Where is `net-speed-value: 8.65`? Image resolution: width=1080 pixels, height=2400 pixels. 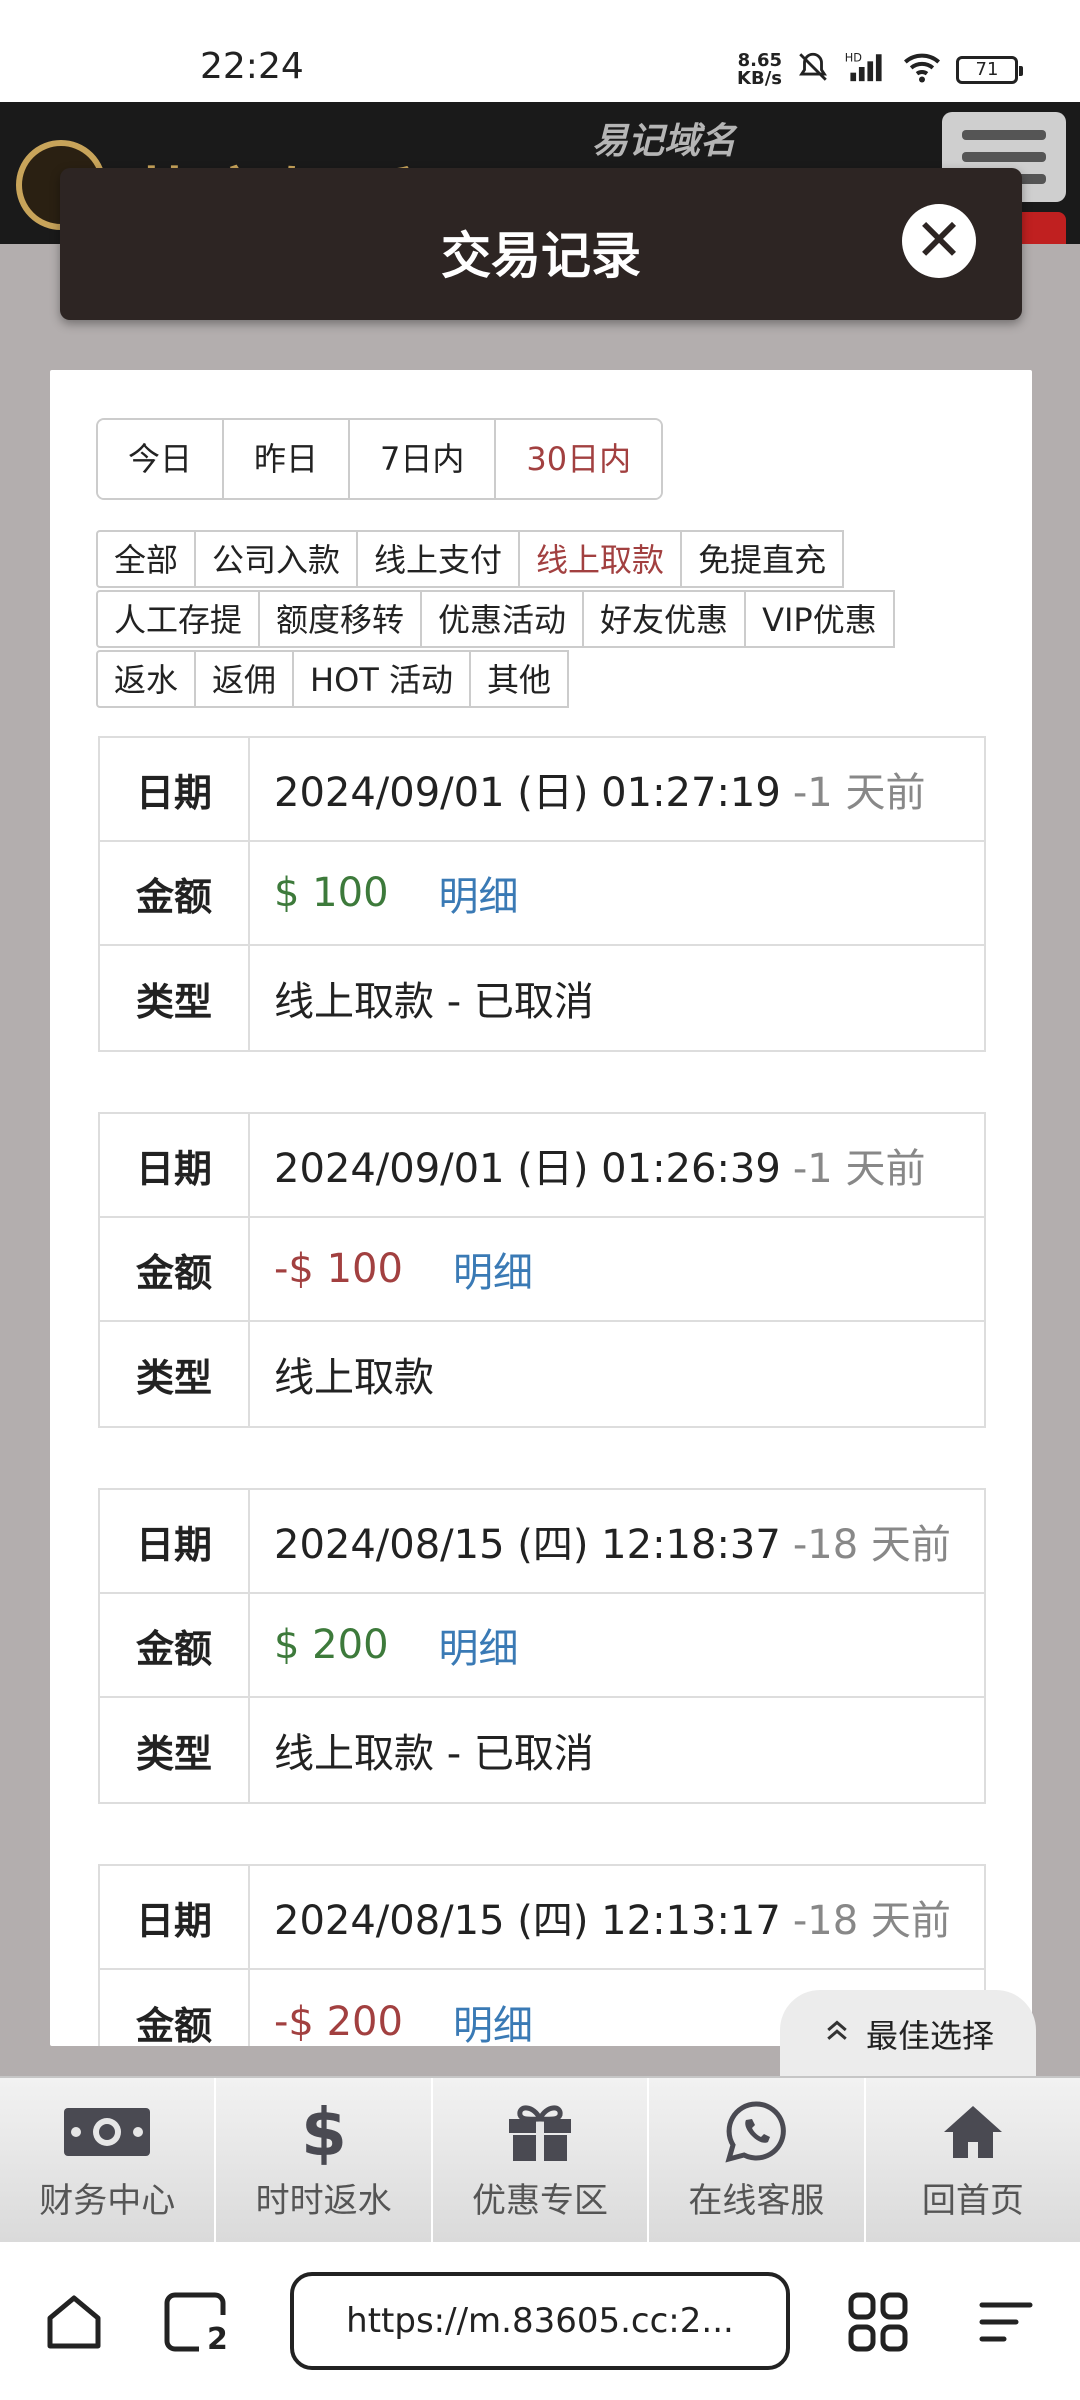 net-speed-value: 8.65 is located at coordinates (759, 60).